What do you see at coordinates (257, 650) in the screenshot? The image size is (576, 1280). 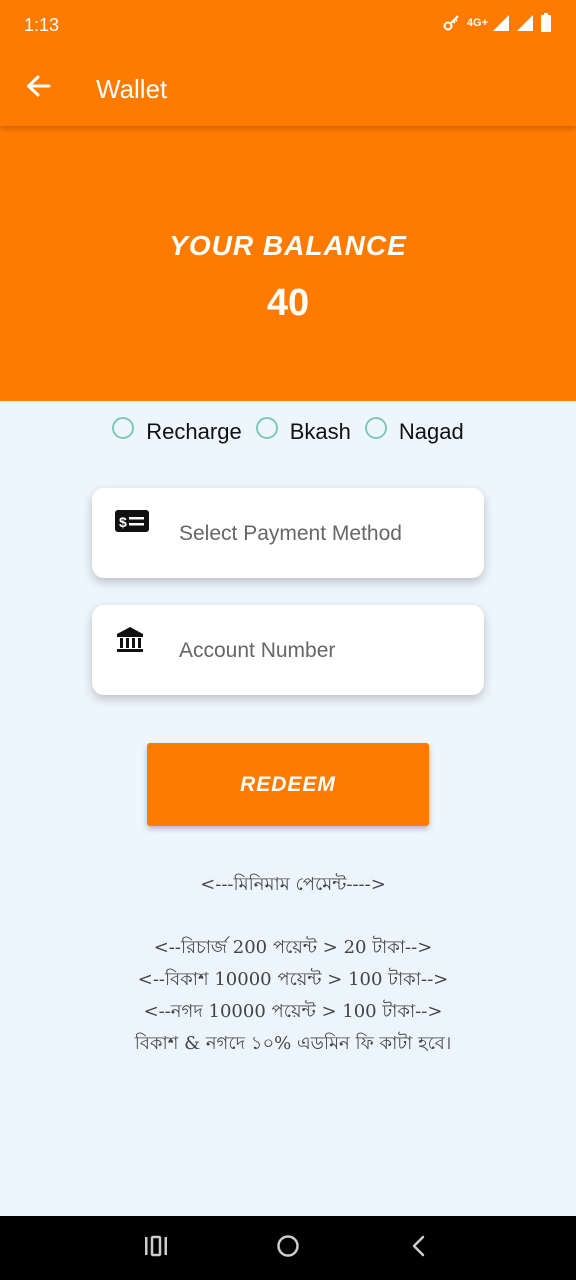 I see `account-number-placeholder: Account Number` at bounding box center [257, 650].